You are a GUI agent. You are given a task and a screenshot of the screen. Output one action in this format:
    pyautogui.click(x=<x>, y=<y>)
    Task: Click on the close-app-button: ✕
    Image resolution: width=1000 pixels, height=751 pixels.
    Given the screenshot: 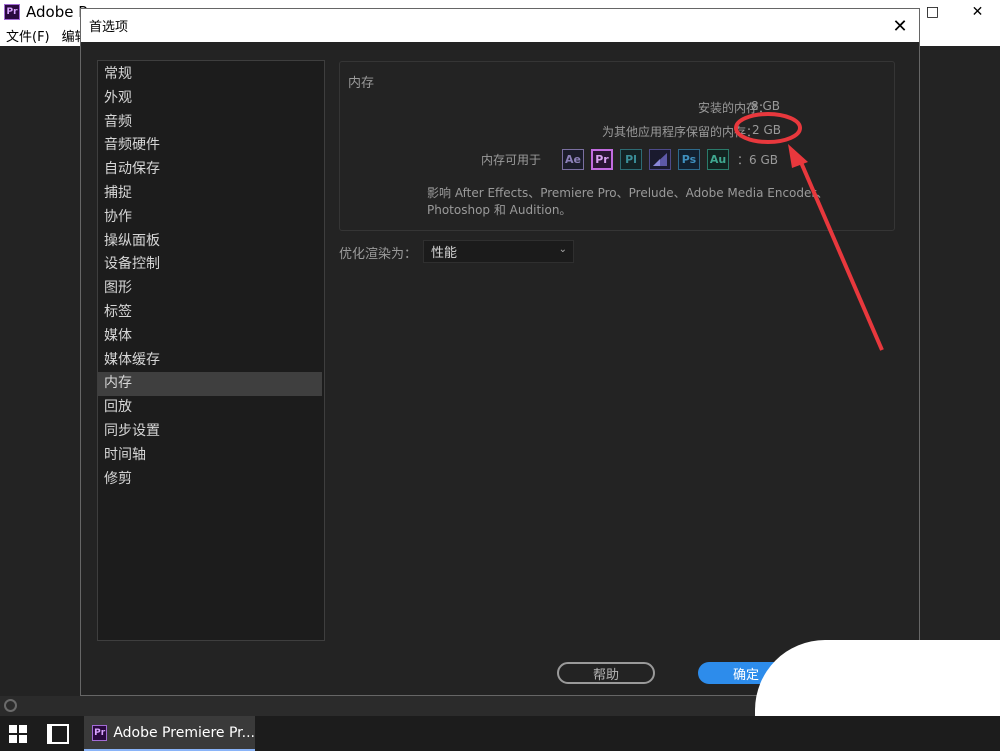 What is the action you would take?
    pyautogui.click(x=977, y=12)
    